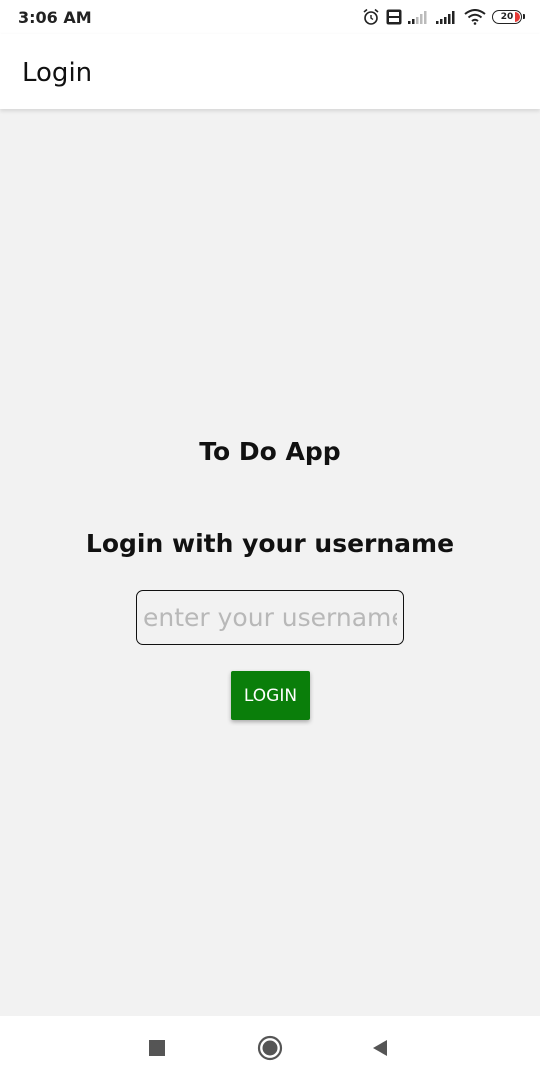  What do you see at coordinates (57, 73) in the screenshot?
I see `page-title: Login` at bounding box center [57, 73].